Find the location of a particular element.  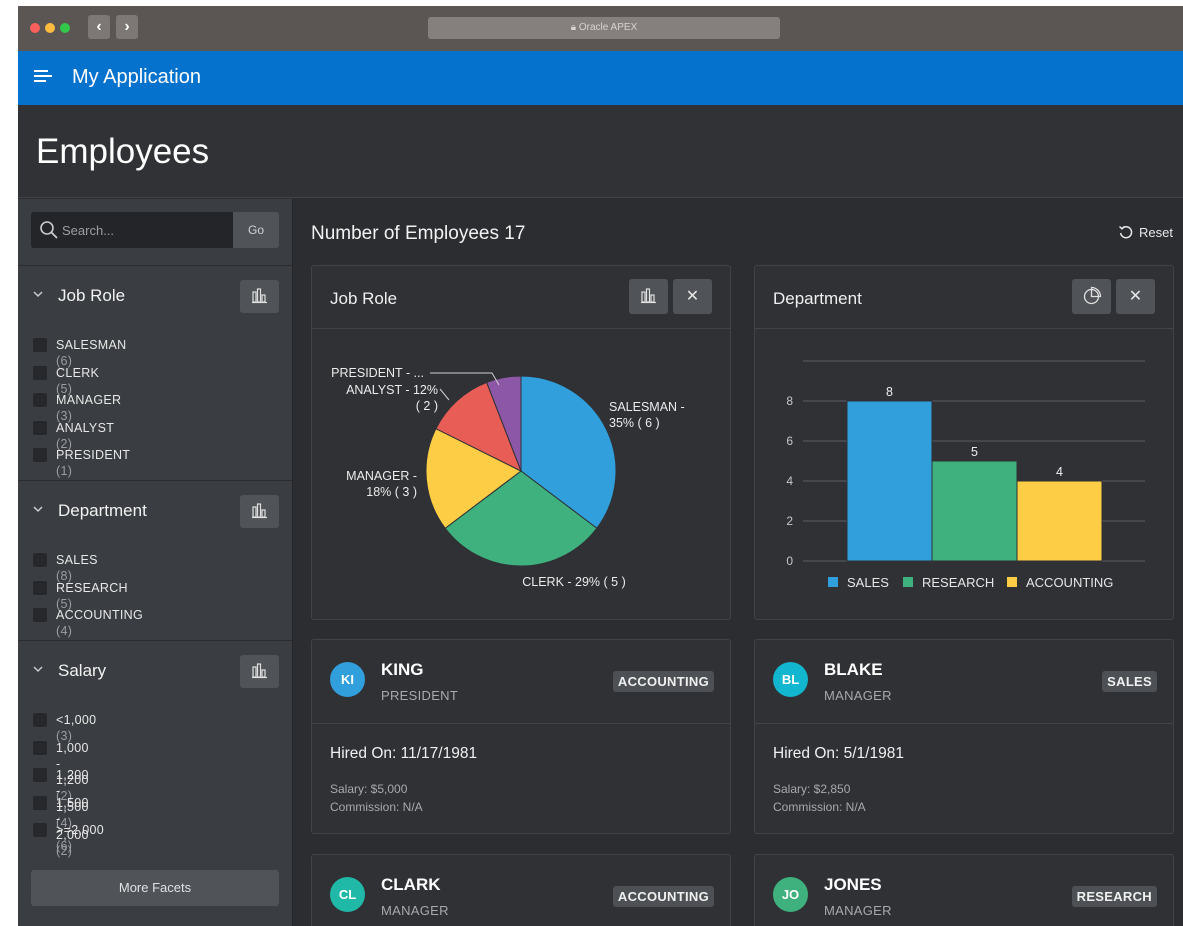

employee-count-title: Number of Employees 17 is located at coordinates (418, 233).